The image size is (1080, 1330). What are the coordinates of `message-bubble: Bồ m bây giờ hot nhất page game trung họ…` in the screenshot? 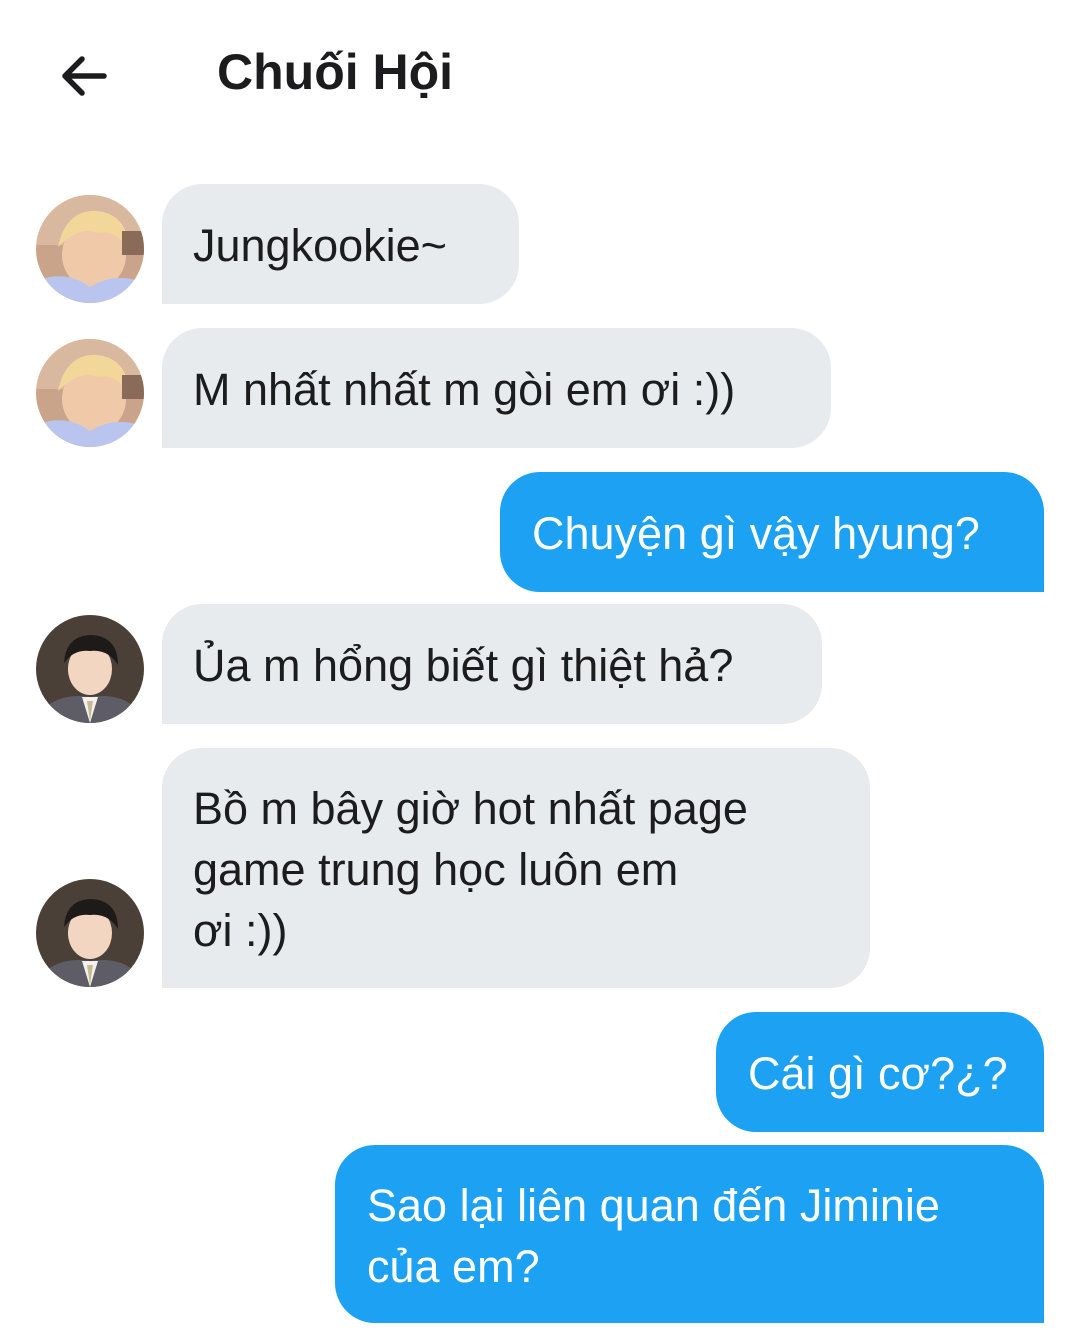 It's located at (516, 868).